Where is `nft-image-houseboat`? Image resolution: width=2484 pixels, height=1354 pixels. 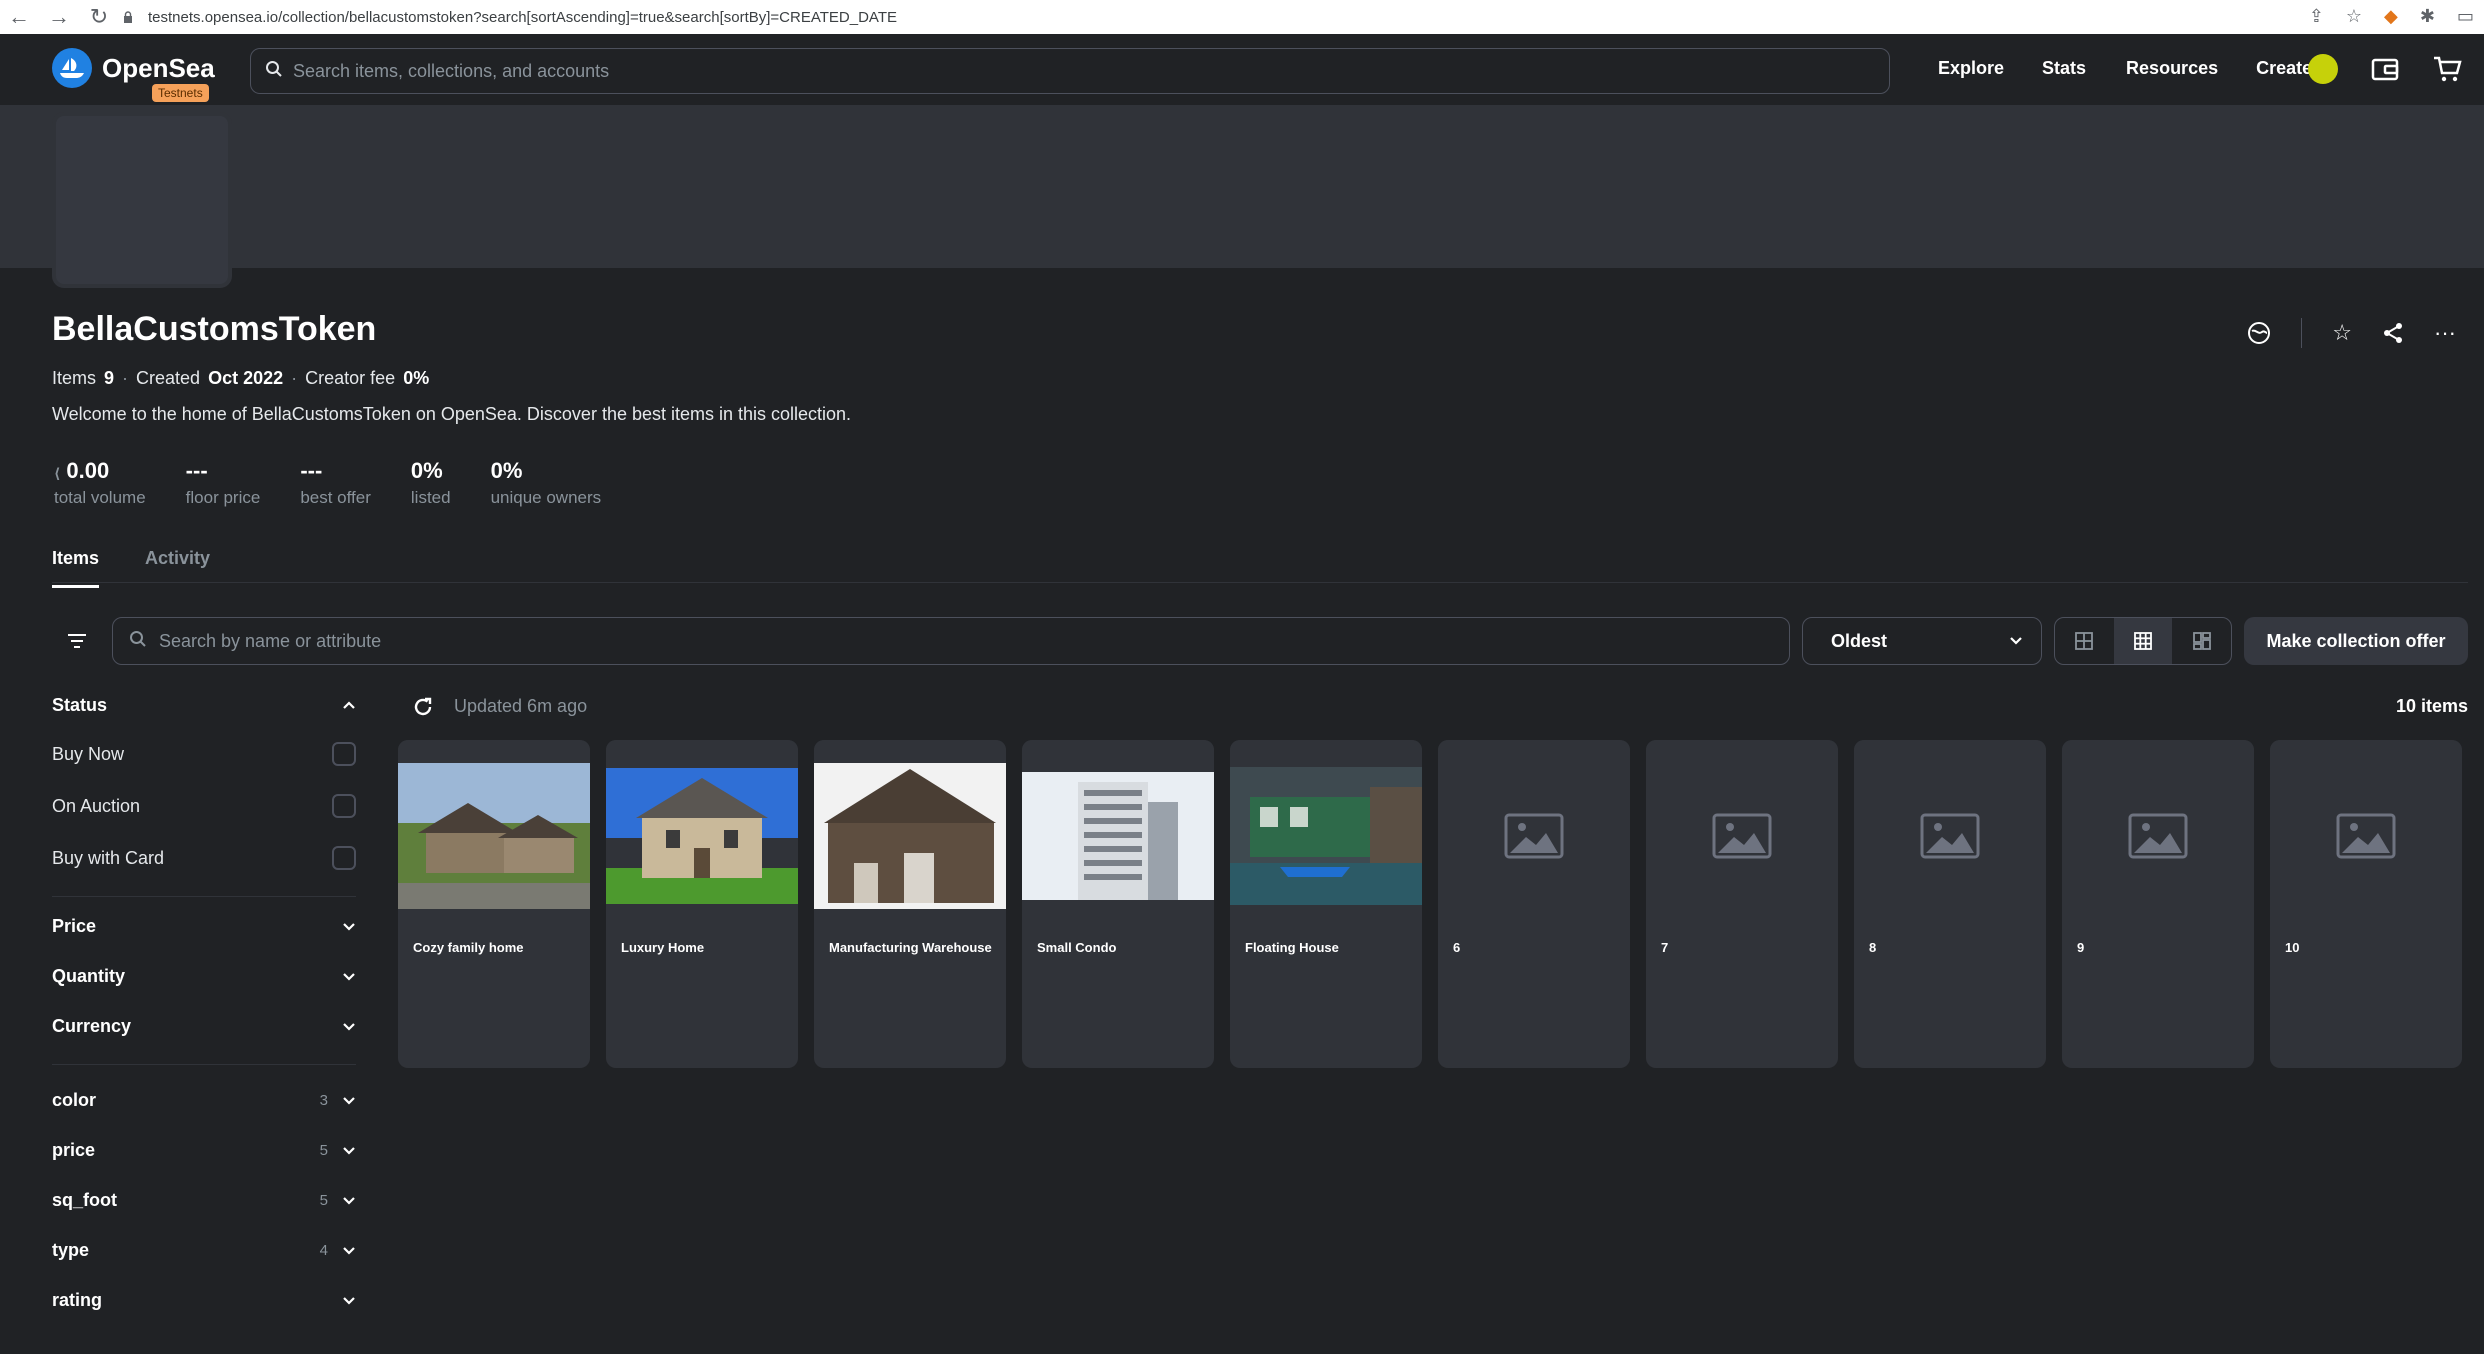
nft-image-houseboat is located at coordinates (1326, 836).